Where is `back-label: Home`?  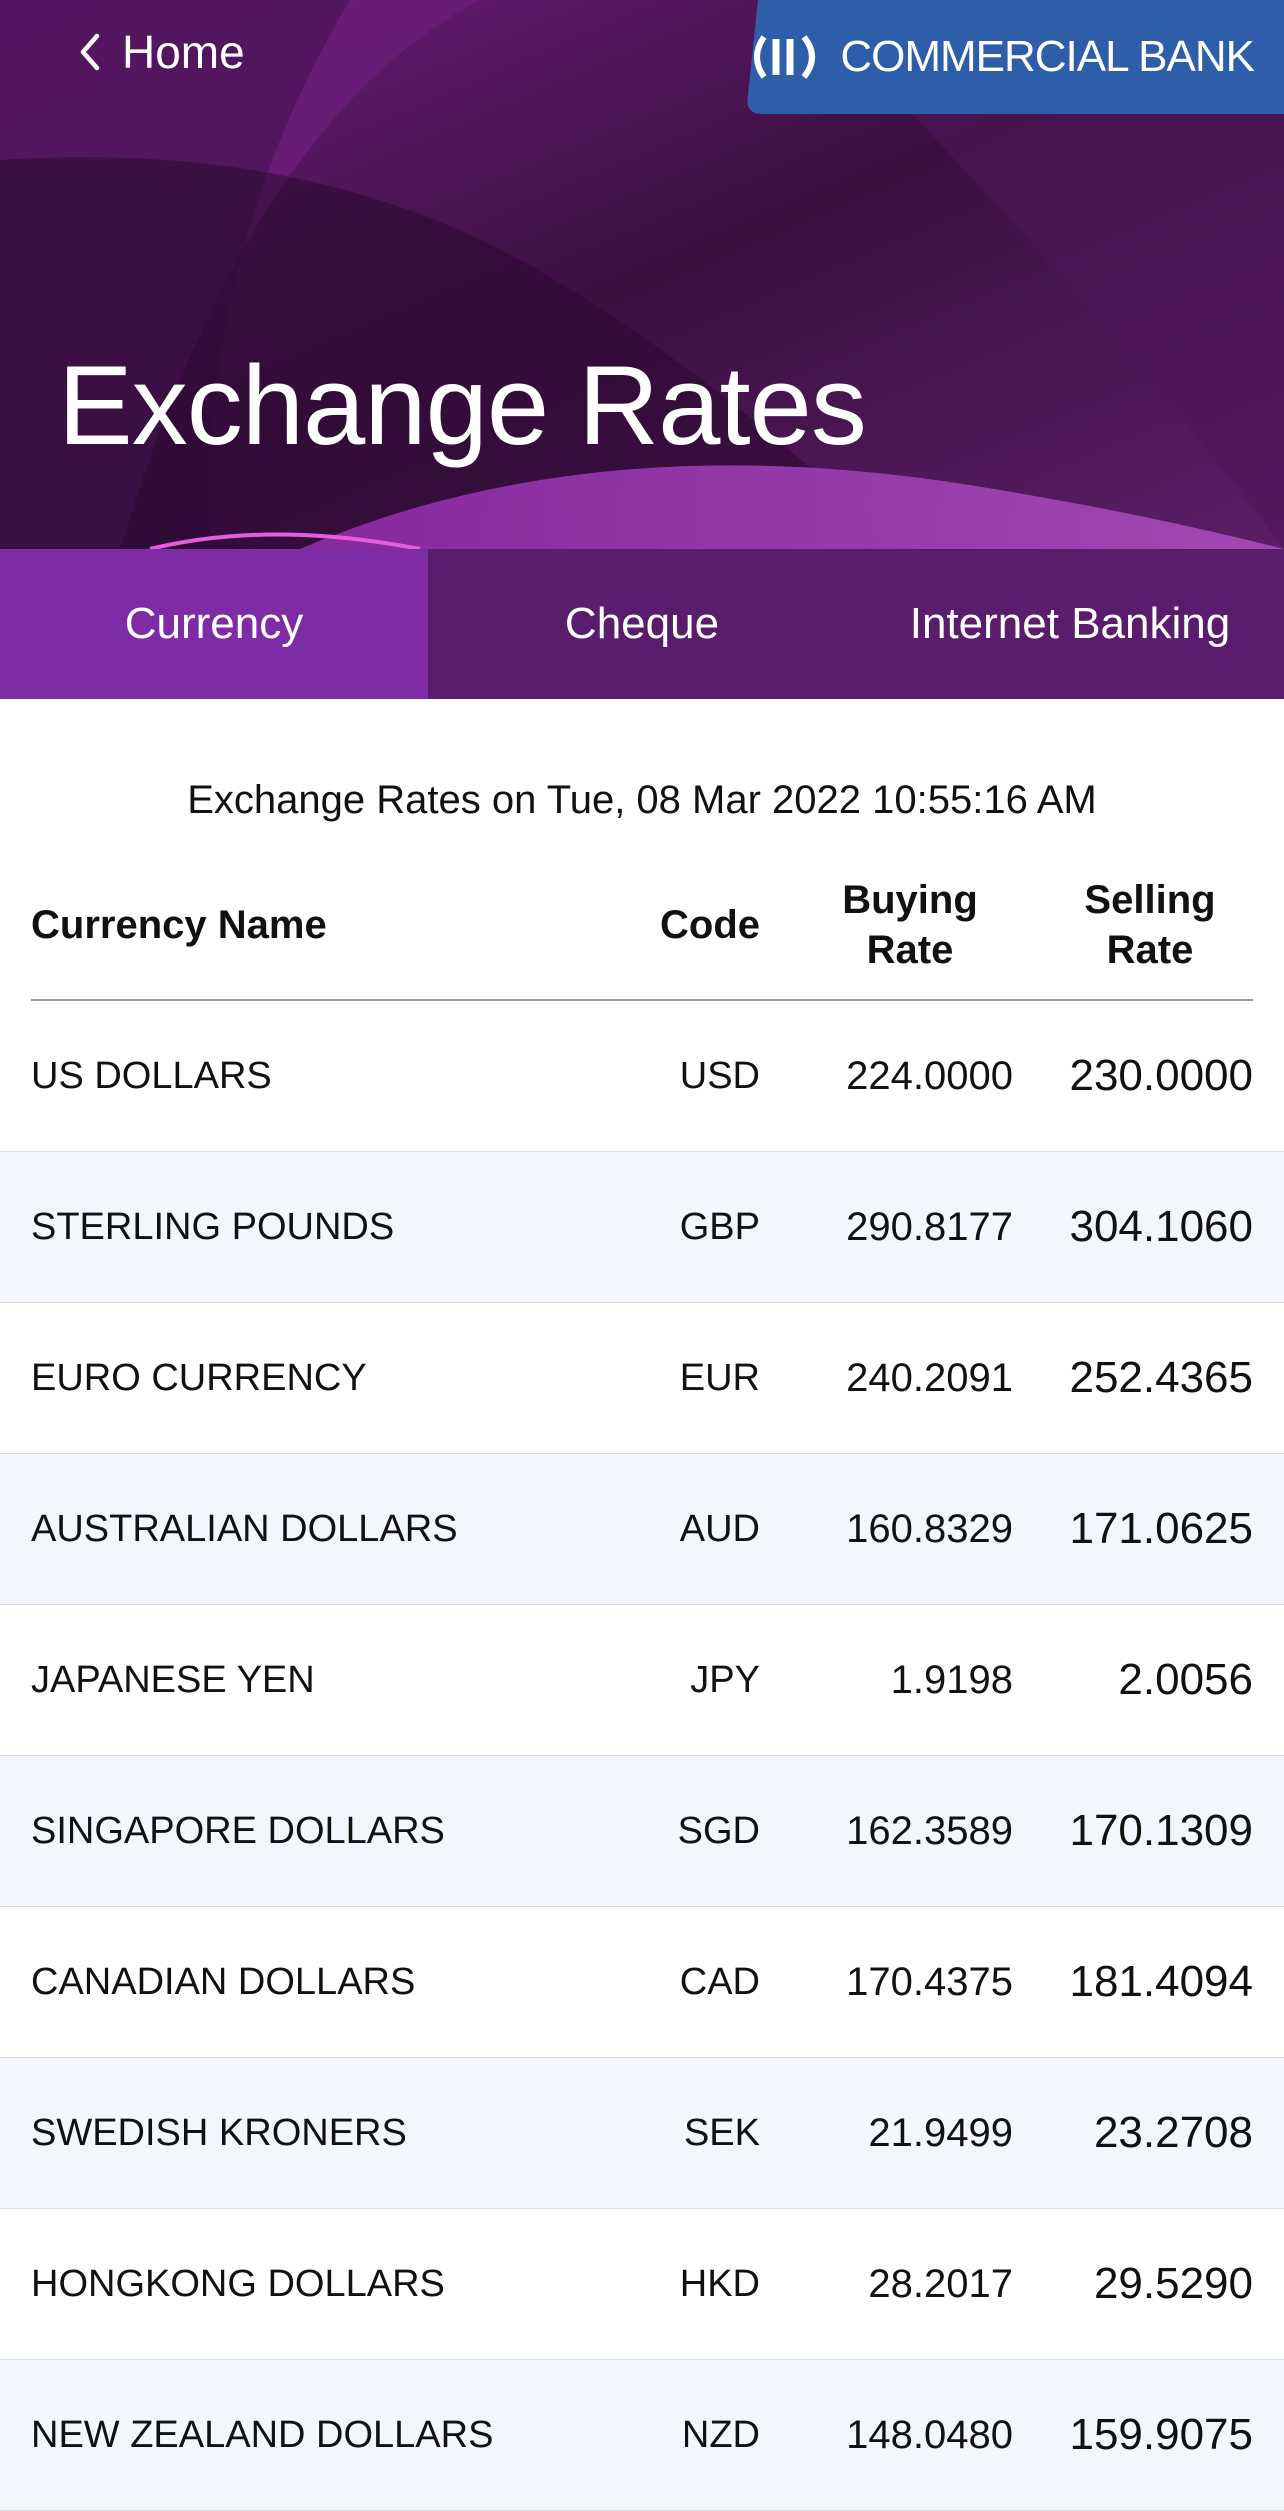 back-label: Home is located at coordinates (183, 52).